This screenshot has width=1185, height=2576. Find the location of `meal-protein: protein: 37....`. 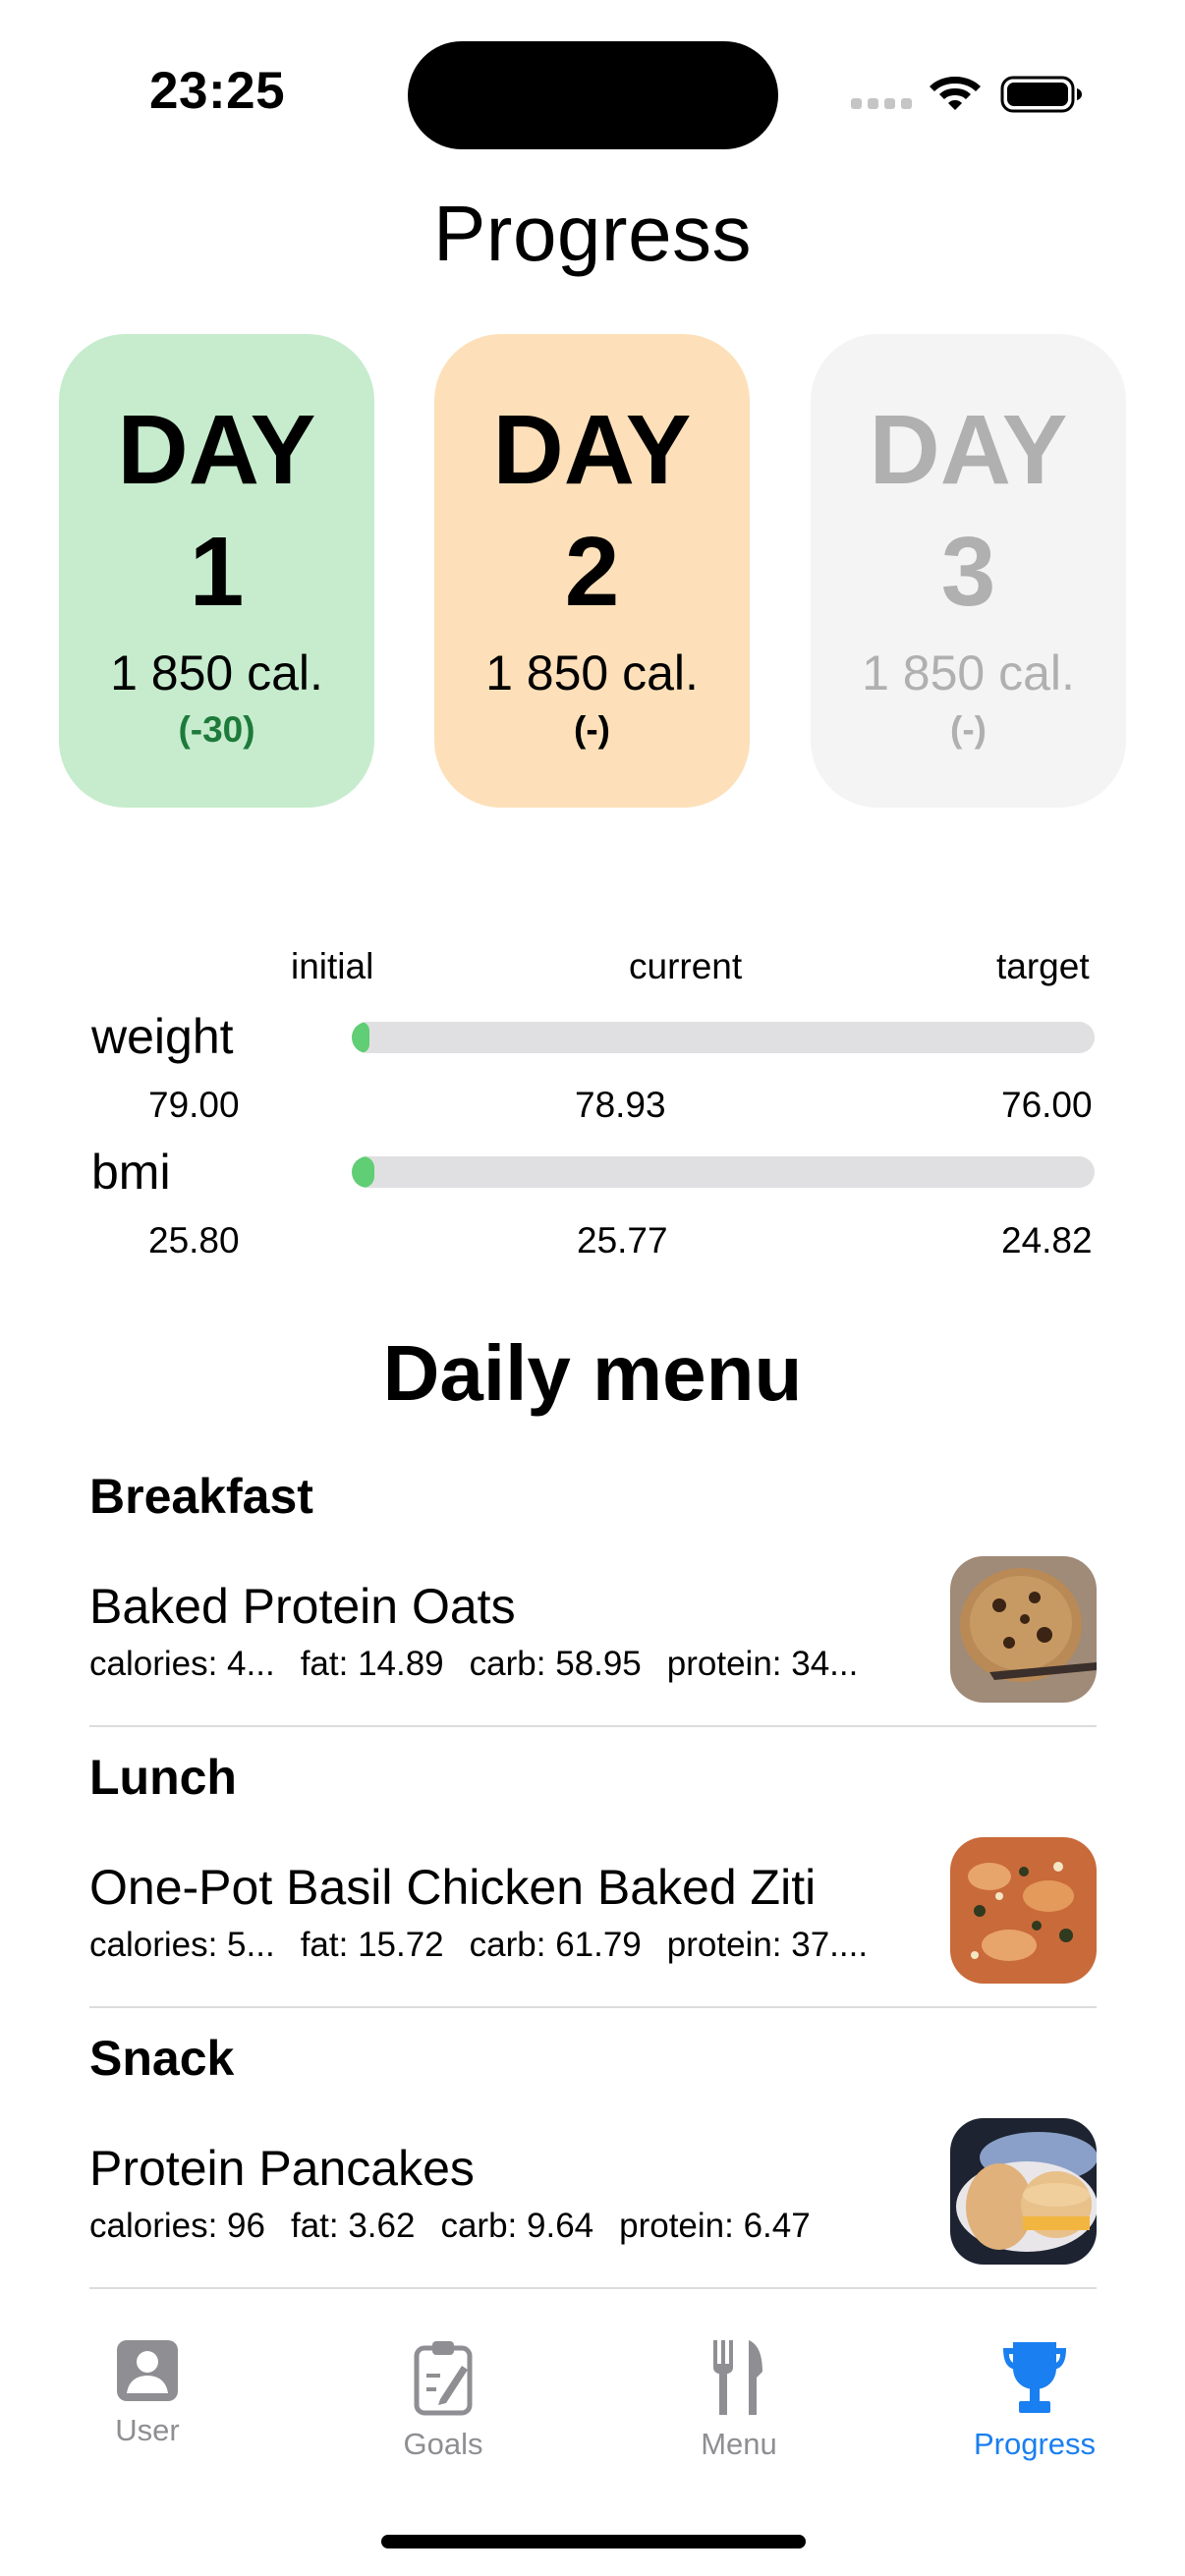

meal-protein: protein: 37.... is located at coordinates (768, 1945).